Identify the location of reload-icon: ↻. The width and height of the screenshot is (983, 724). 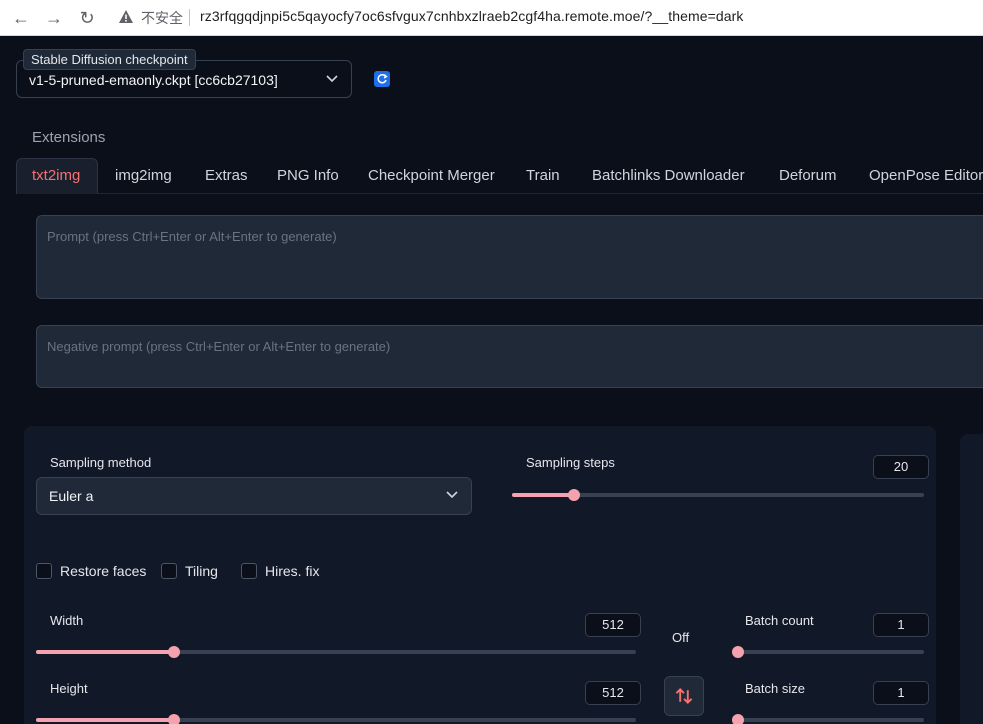
(87, 18).